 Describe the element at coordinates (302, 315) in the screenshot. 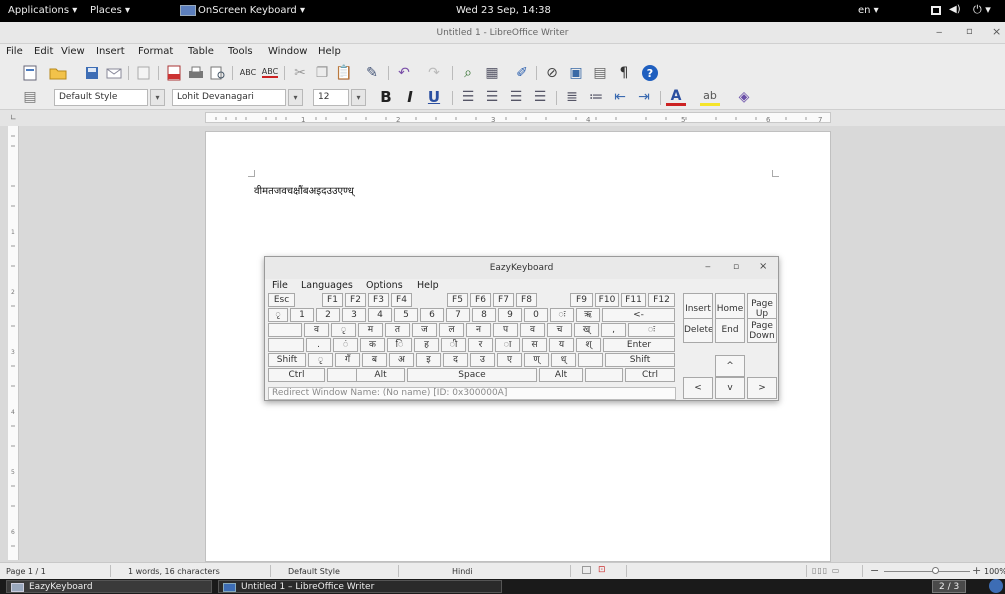

I see `key-1: 1` at that location.